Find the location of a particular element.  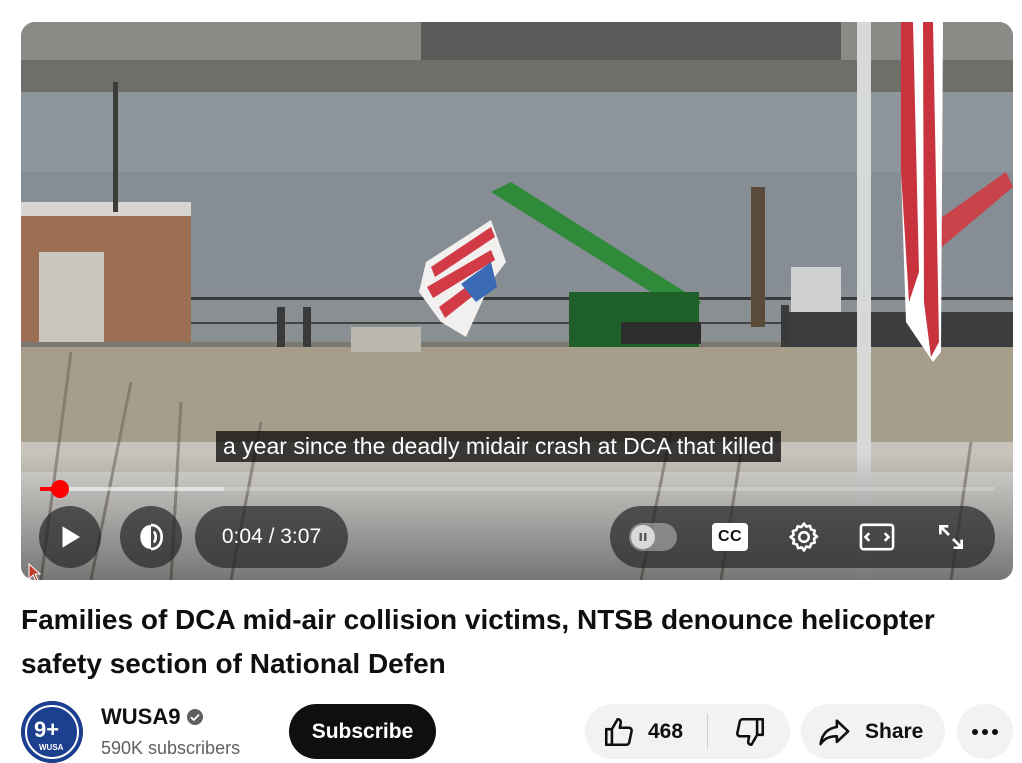

cc-icon: CC is located at coordinates (730, 537).